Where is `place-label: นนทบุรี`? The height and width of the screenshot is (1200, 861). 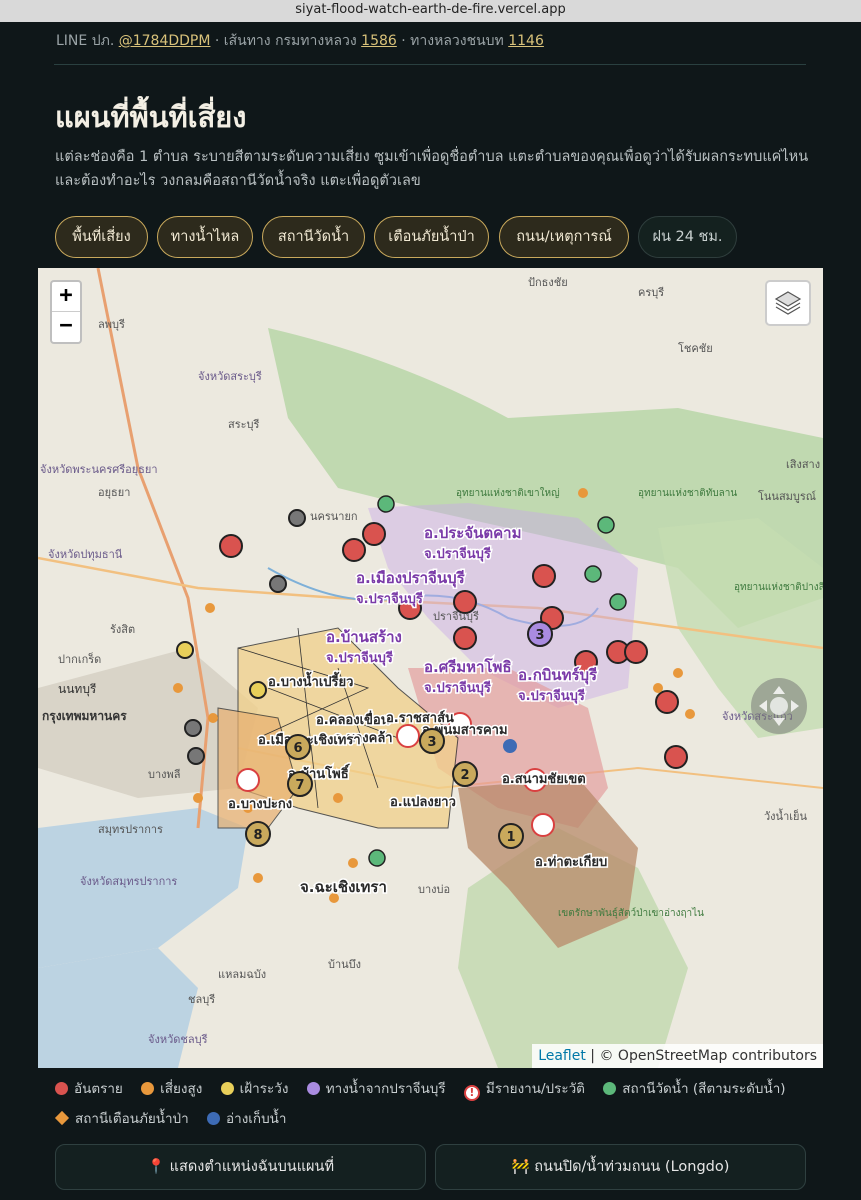
place-label: นนทบุรี is located at coordinates (77, 689).